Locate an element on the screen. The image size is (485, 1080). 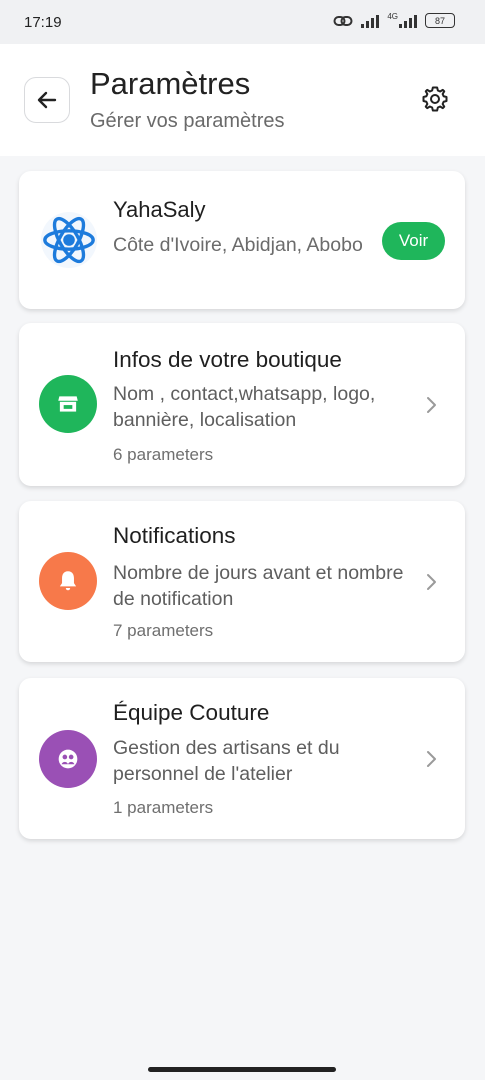
back-button is located at coordinates (47, 100).